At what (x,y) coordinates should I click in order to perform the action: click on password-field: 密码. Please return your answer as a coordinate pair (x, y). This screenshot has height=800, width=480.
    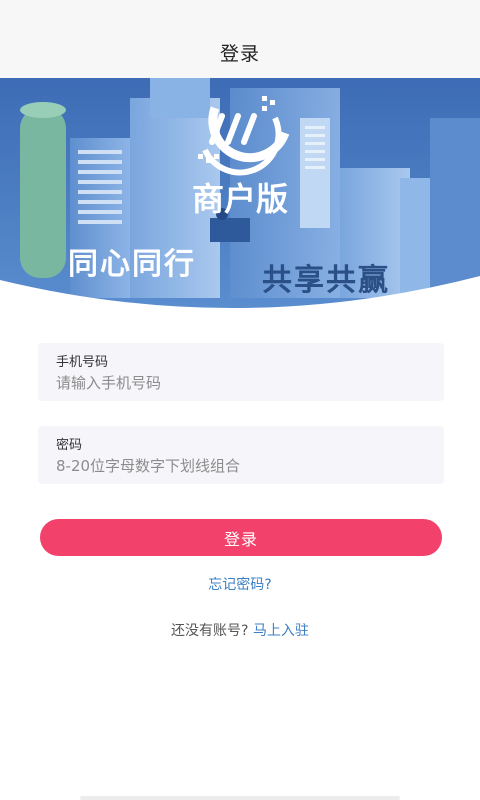
    Looking at the image, I should click on (241, 455).